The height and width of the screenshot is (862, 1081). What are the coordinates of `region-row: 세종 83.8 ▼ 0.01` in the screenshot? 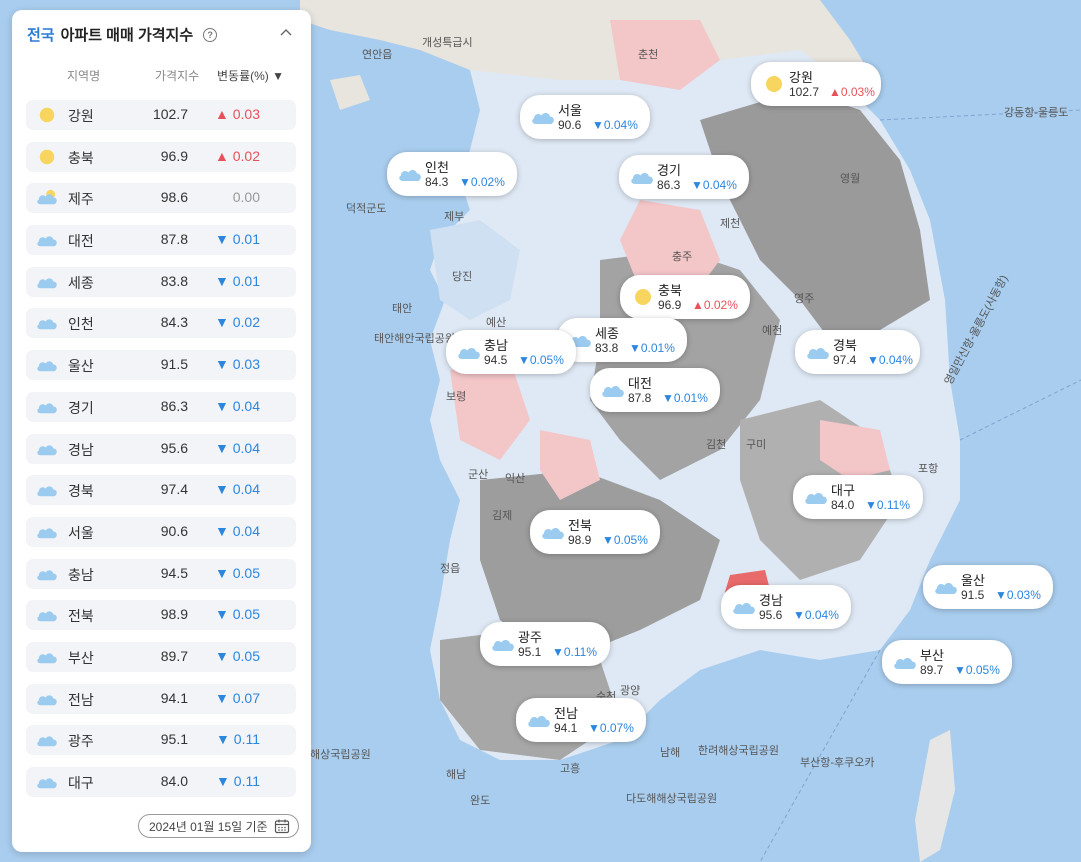 It's located at (161, 281).